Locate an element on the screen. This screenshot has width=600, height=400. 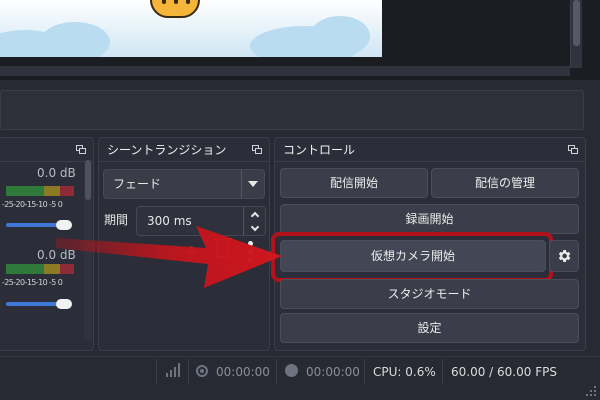
transition-select-value: フェード is located at coordinates (137, 184).